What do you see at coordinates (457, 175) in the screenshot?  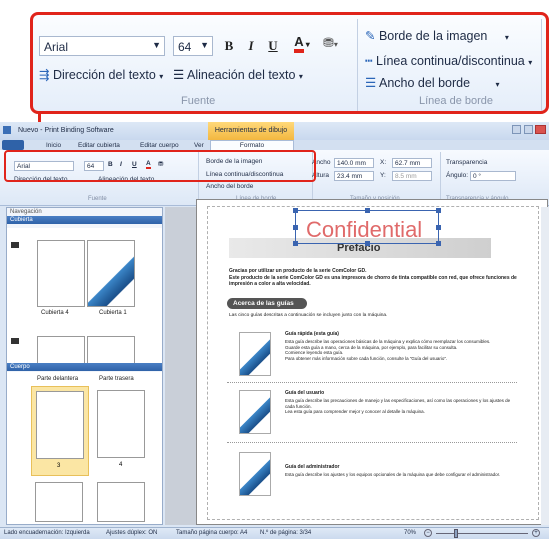 I see `angle-label: Ángulo:` at bounding box center [457, 175].